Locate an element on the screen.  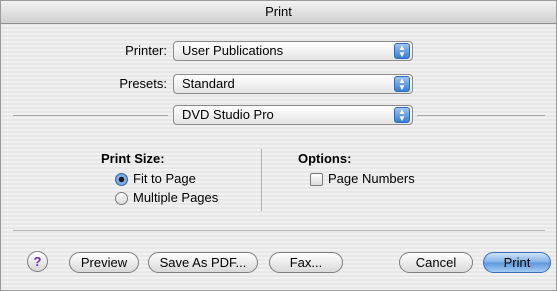
checkbox-label: Page Numbers is located at coordinates (371, 178).